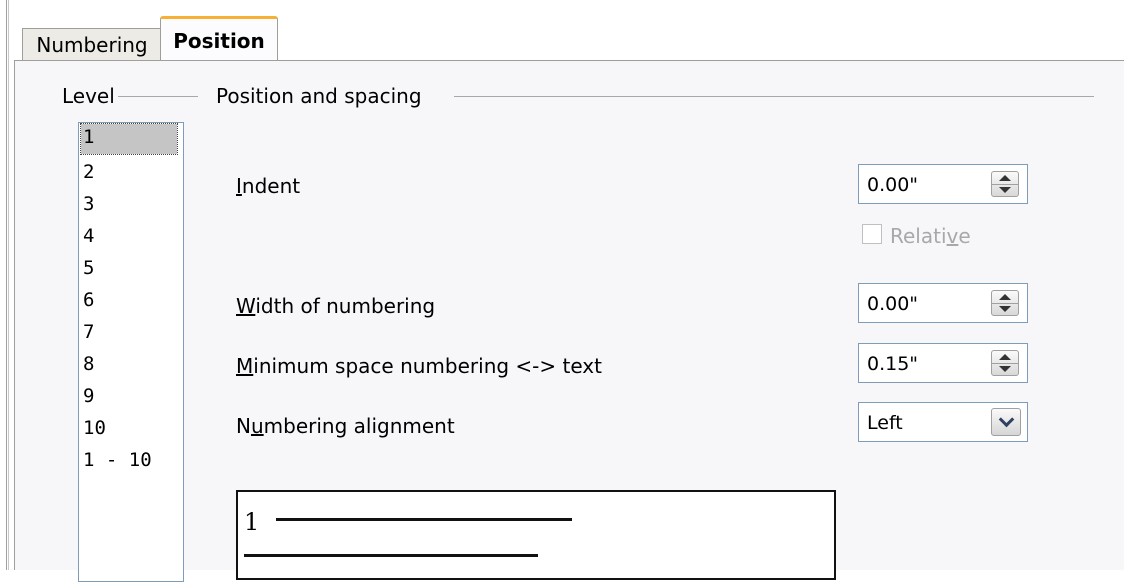 This screenshot has height=582, width=1124. What do you see at coordinates (252, 522) in the screenshot?
I see `preview-number: 1` at bounding box center [252, 522].